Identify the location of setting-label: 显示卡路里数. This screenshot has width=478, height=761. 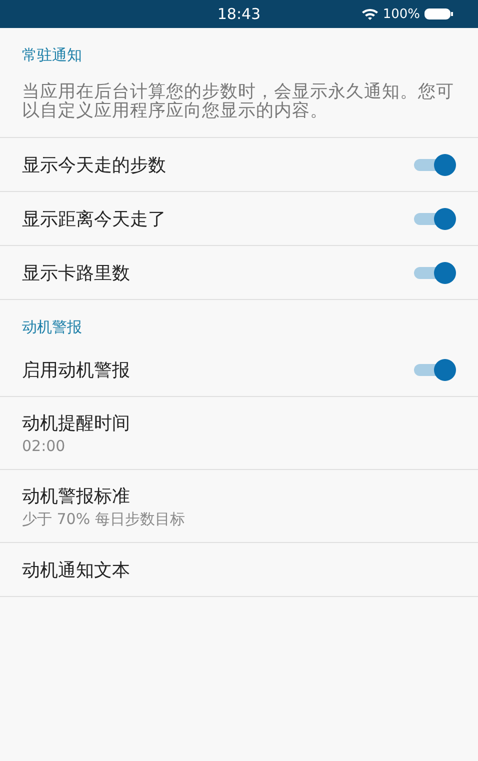
(76, 273).